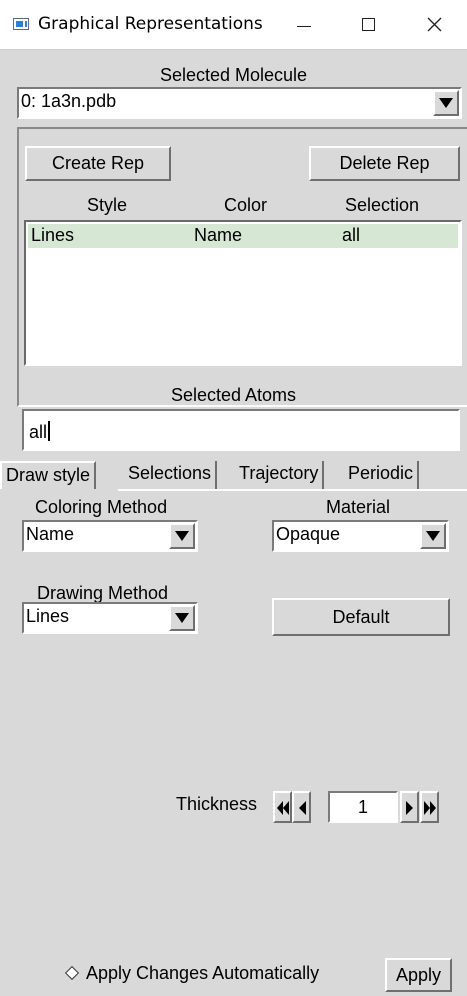  Describe the element at coordinates (241, 430) in the screenshot. I see `selected-atoms-input: all` at that location.